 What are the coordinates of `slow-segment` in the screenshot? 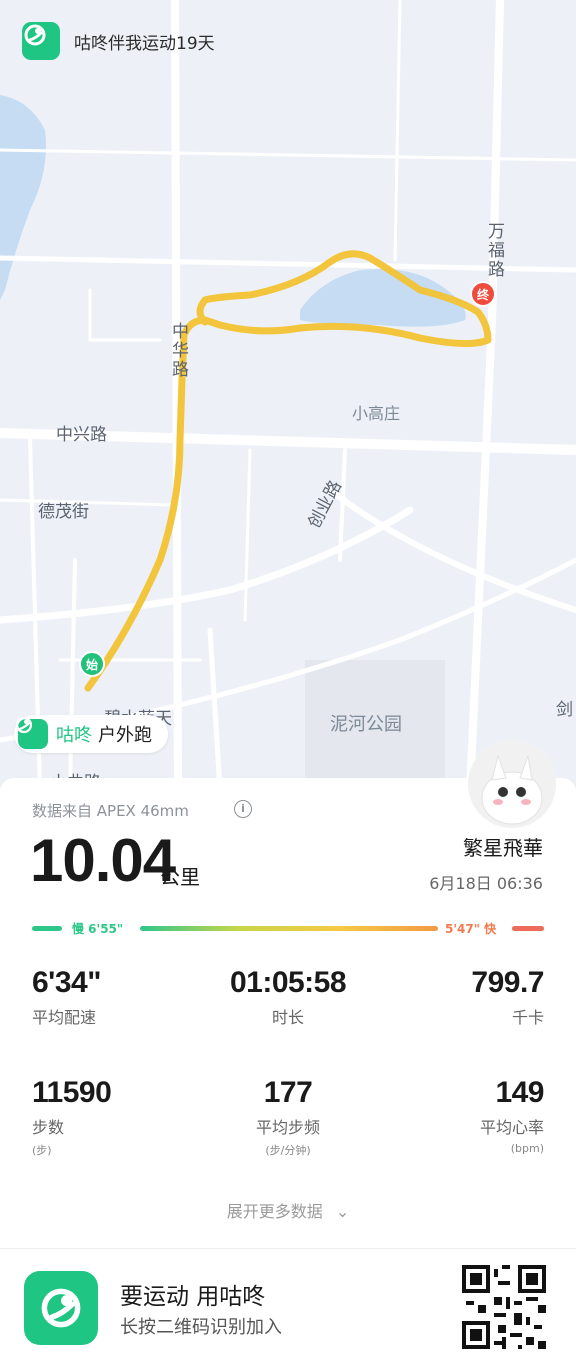 It's located at (47, 928).